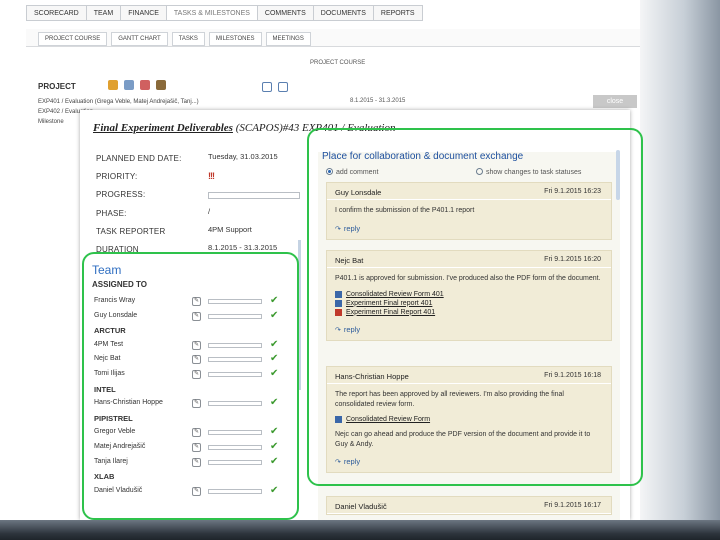 This screenshot has height=540, width=720. What do you see at coordinates (212, 13) in the screenshot?
I see `tab-tasks-milestones: TASKS & MILESTONES` at bounding box center [212, 13].